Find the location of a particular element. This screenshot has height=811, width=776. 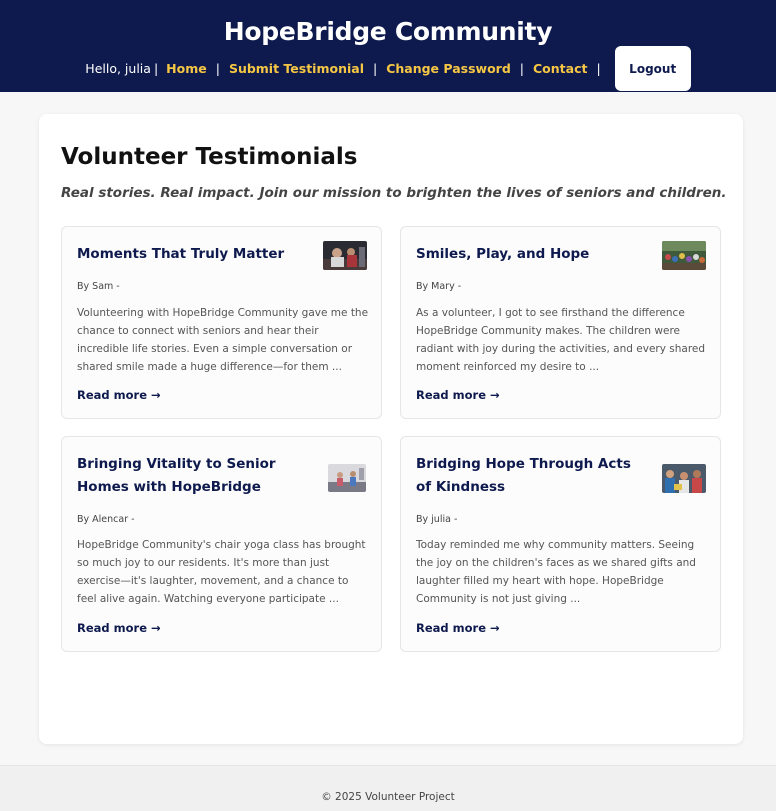

testimonial-author: By Sam - is located at coordinates (98, 286).